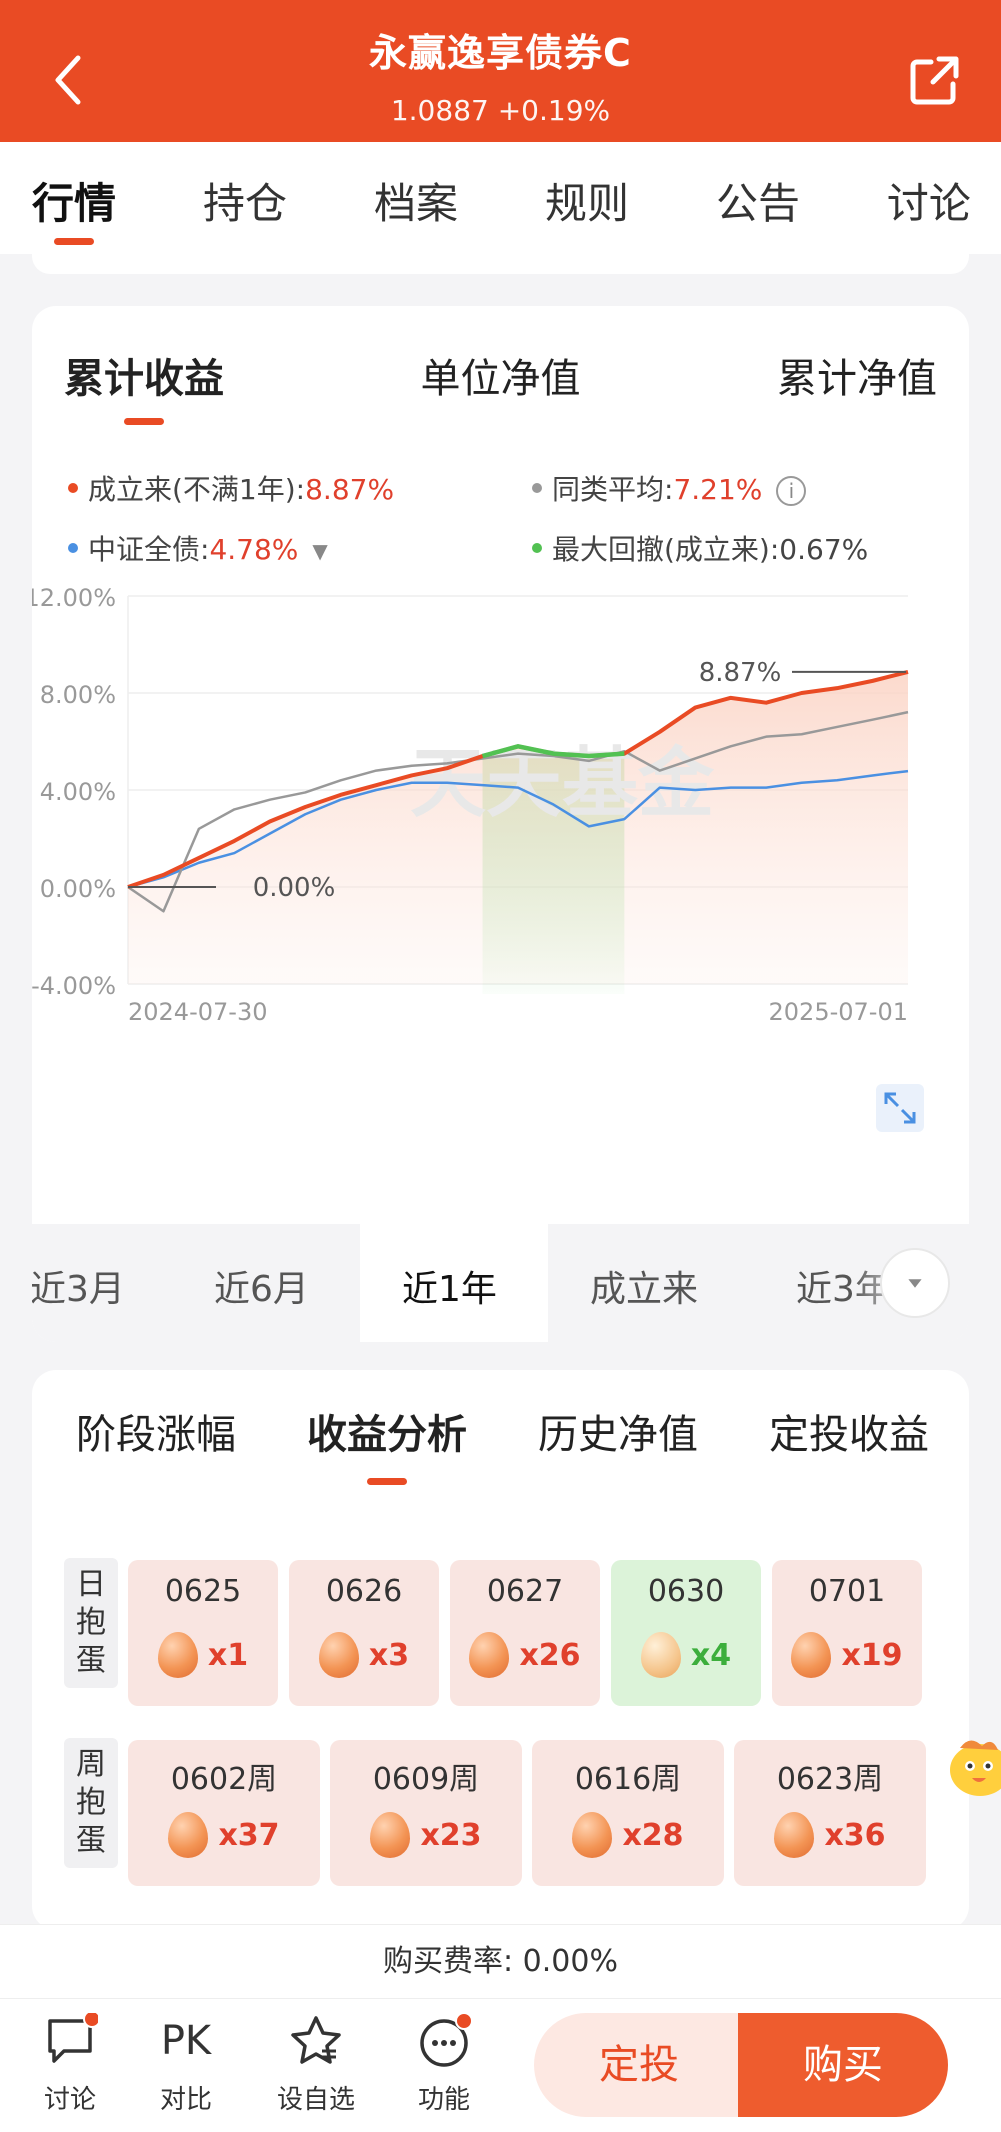 Image resolution: width=1001 pixels, height=2132 pixels. I want to click on egg-date: 0602周, so click(224, 1779).